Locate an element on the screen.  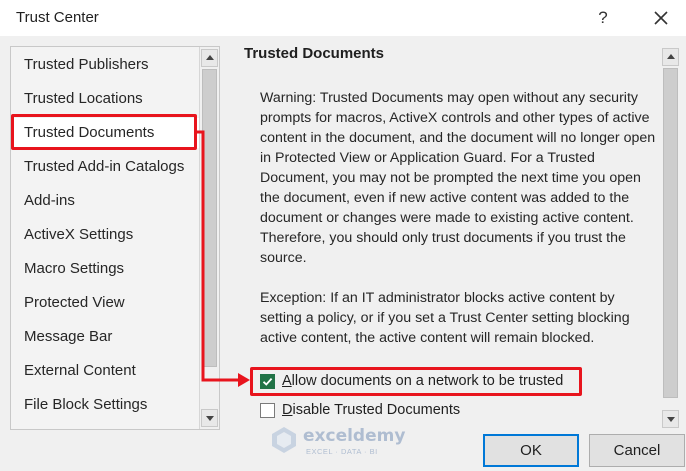
nav-item-trusted-locations: Trusted Locations is located at coordinates (106, 99).